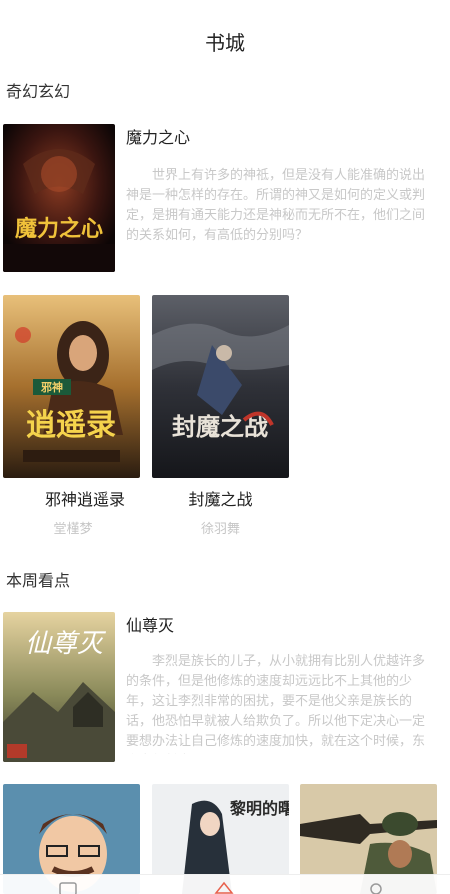  Describe the element at coordinates (150, 624) in the screenshot. I see `book-title-featured-2: 仙尊灭` at that location.